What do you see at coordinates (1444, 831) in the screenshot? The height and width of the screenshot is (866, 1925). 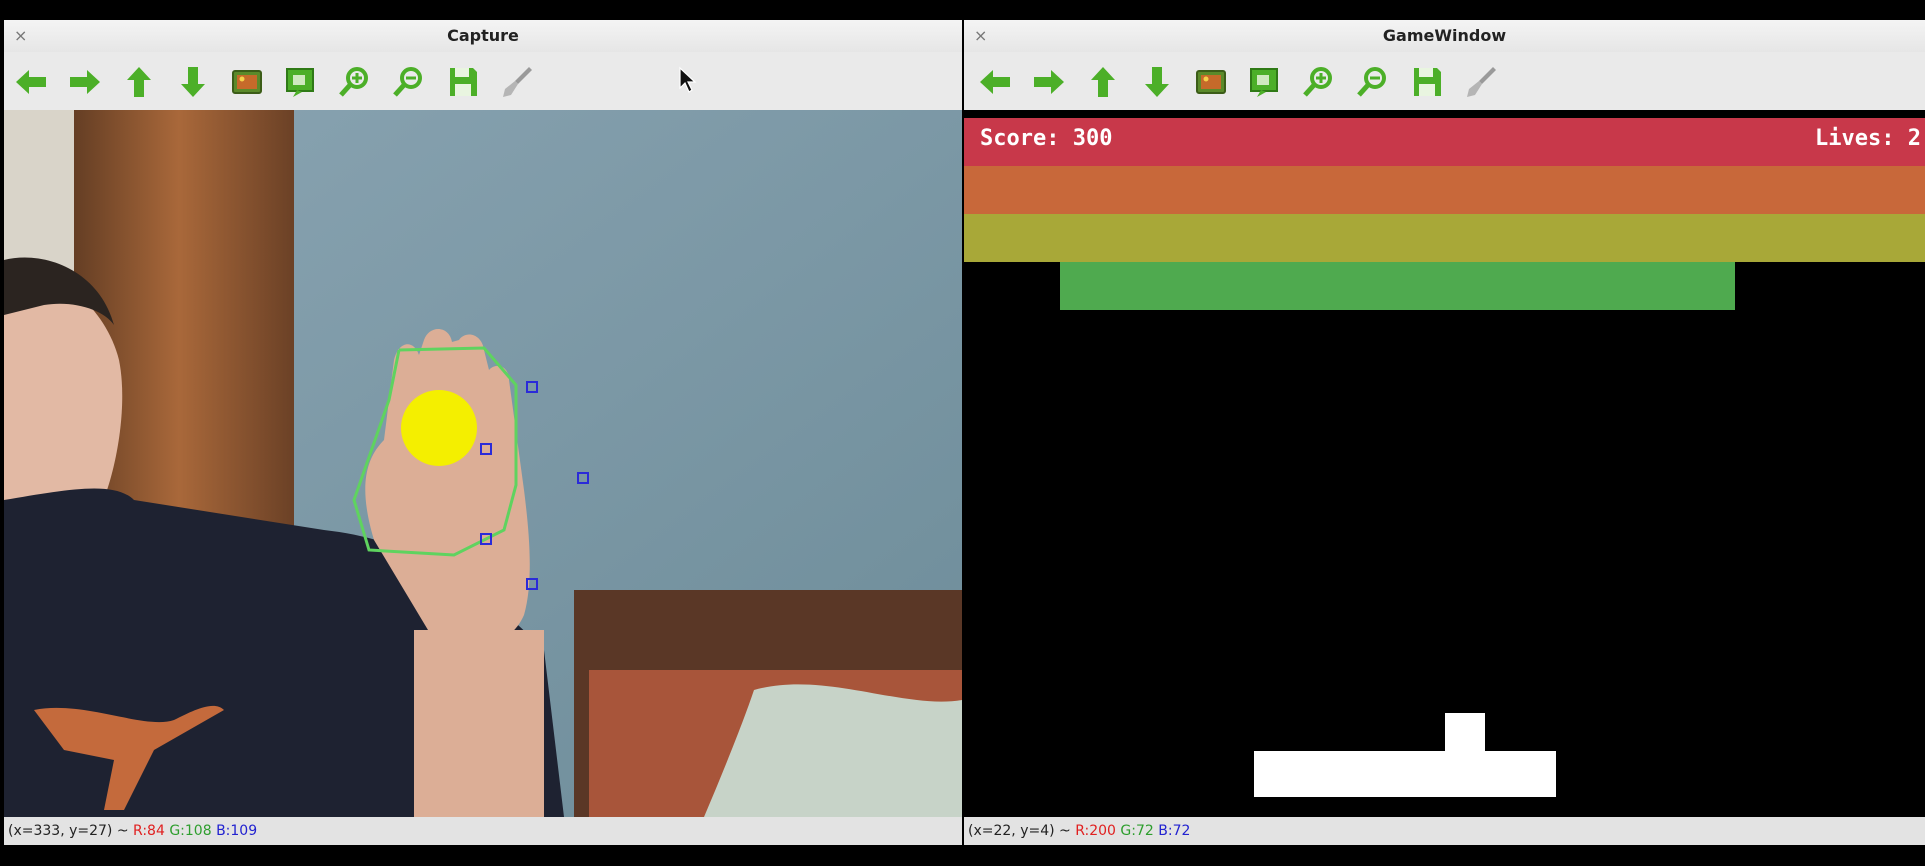 I see `game-statusbar: (x=22, y=4) ~ R:200 G:72 B:72` at bounding box center [1444, 831].